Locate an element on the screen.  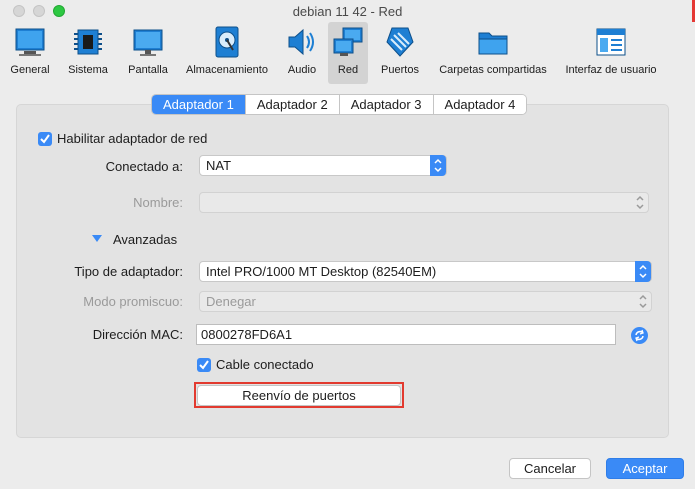
promiscuous-select: Denegar is located at coordinates (425, 301).